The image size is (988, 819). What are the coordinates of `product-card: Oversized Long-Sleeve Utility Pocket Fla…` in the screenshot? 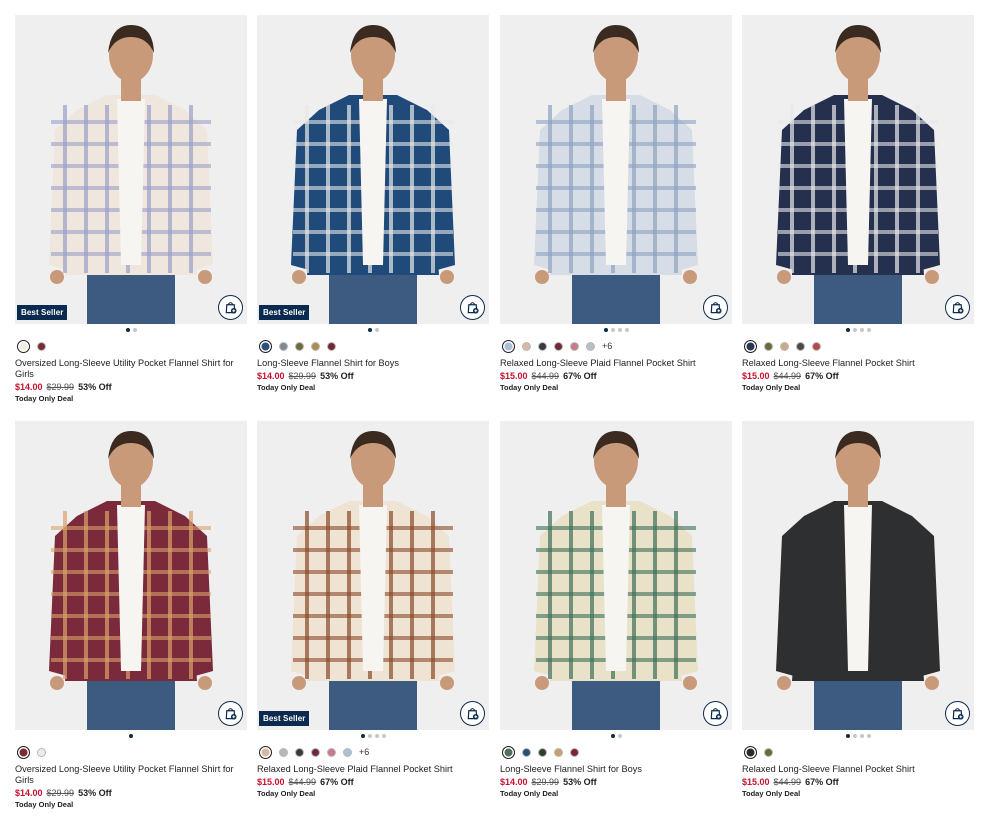 It's located at (131, 615).